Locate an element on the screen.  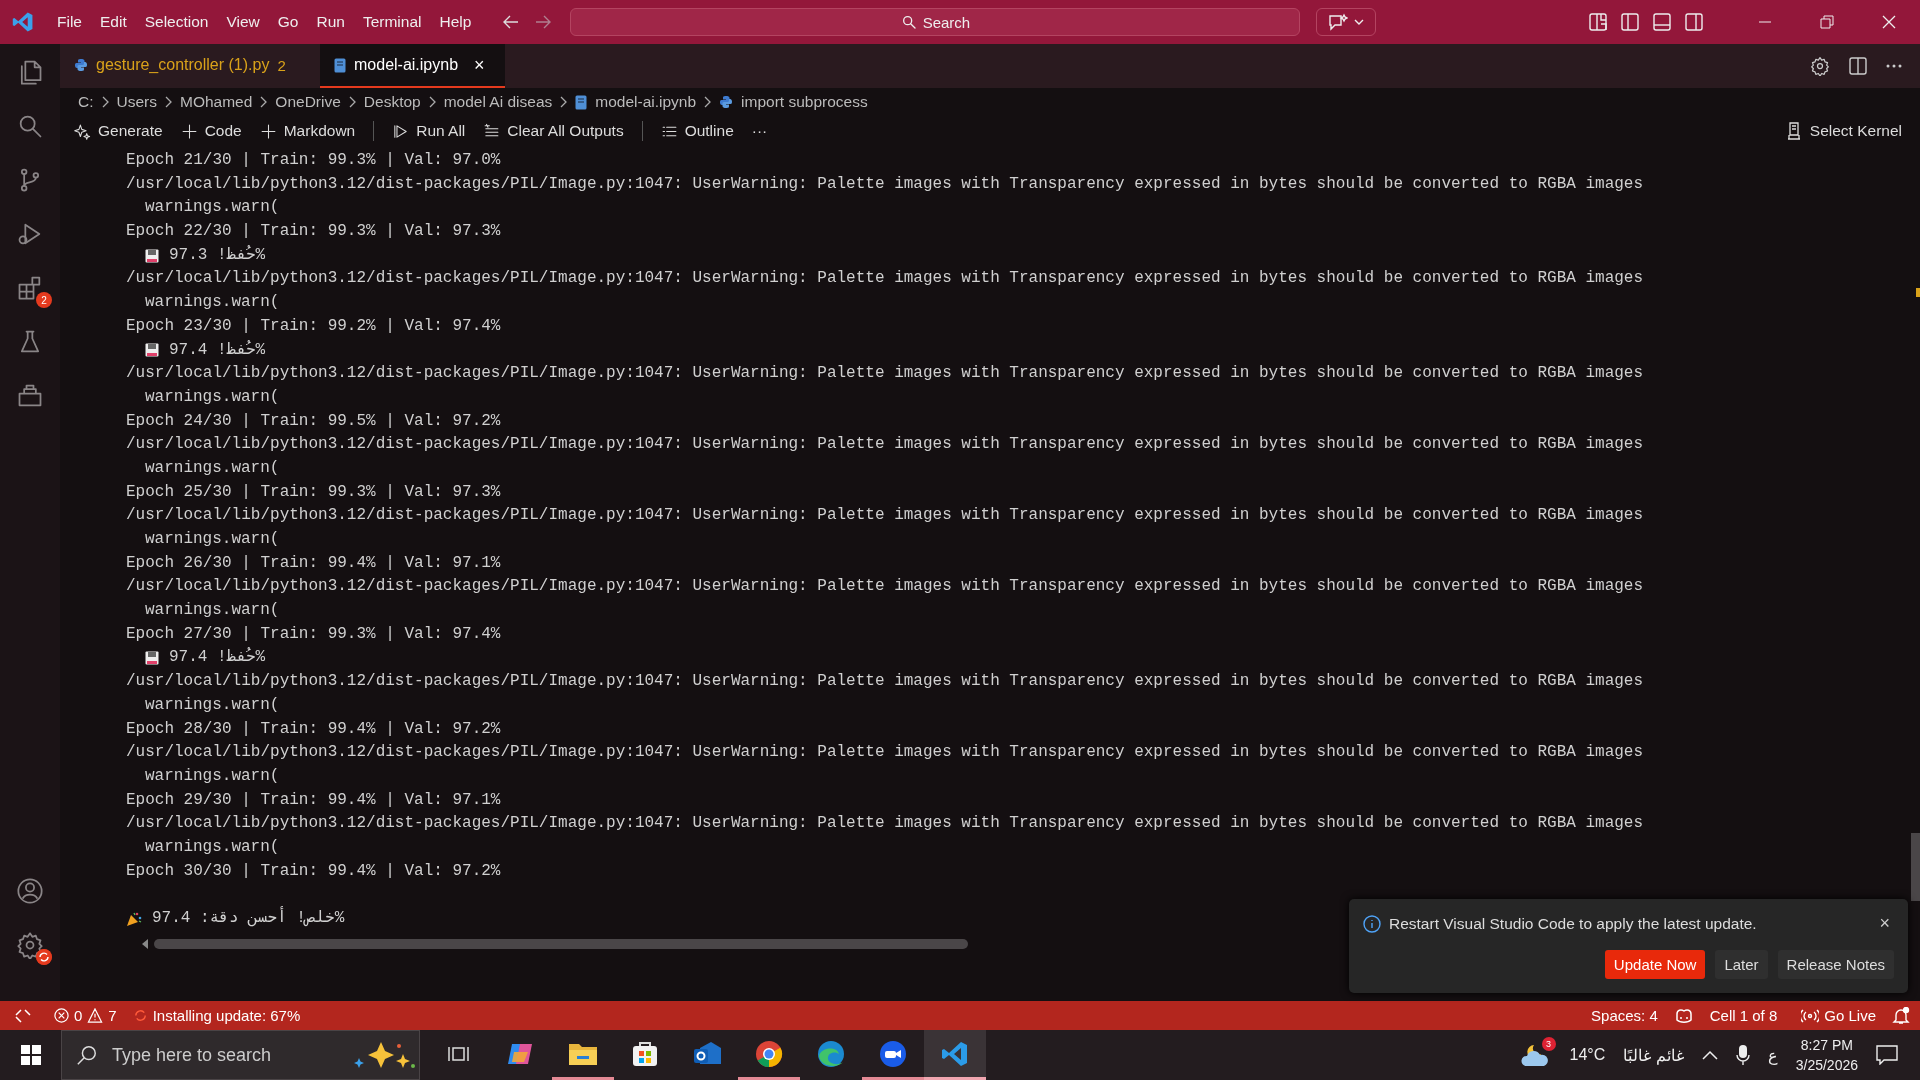
temperature: 14°C is located at coordinates (1587, 1055).